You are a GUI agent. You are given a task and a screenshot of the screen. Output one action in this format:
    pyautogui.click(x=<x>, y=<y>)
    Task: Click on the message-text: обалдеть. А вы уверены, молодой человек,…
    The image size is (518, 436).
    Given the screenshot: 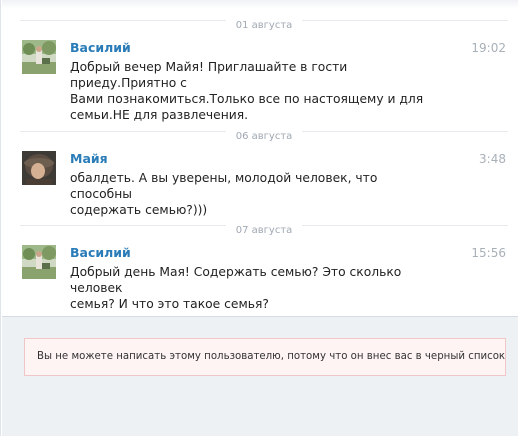 What is the action you would take?
    pyautogui.click(x=224, y=194)
    